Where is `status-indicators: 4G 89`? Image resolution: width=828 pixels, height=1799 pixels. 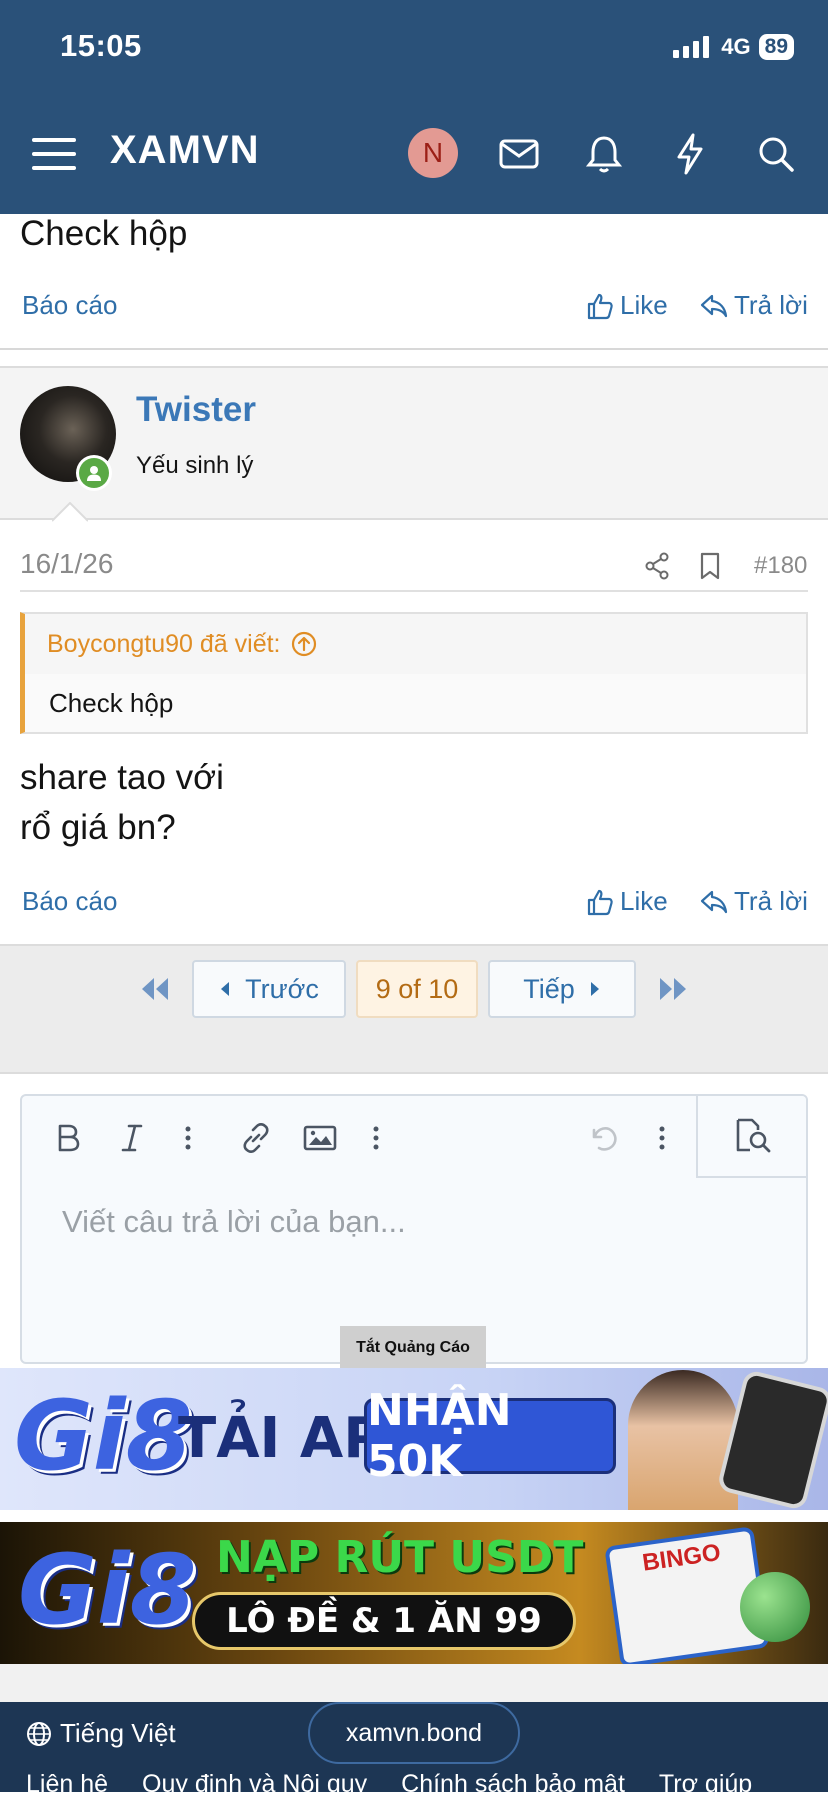 status-indicators: 4G 89 is located at coordinates (733, 47).